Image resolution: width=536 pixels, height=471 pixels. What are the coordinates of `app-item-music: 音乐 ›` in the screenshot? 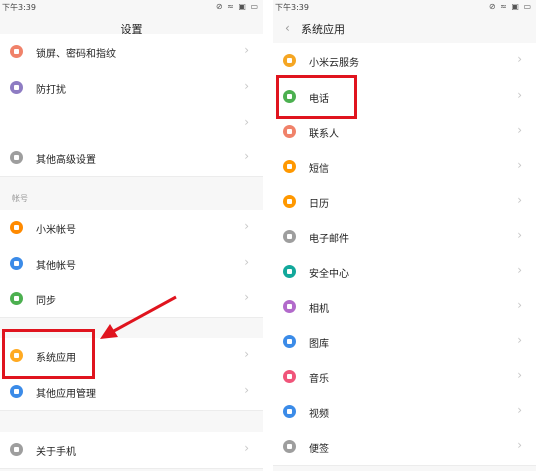 It's located at (404, 377).